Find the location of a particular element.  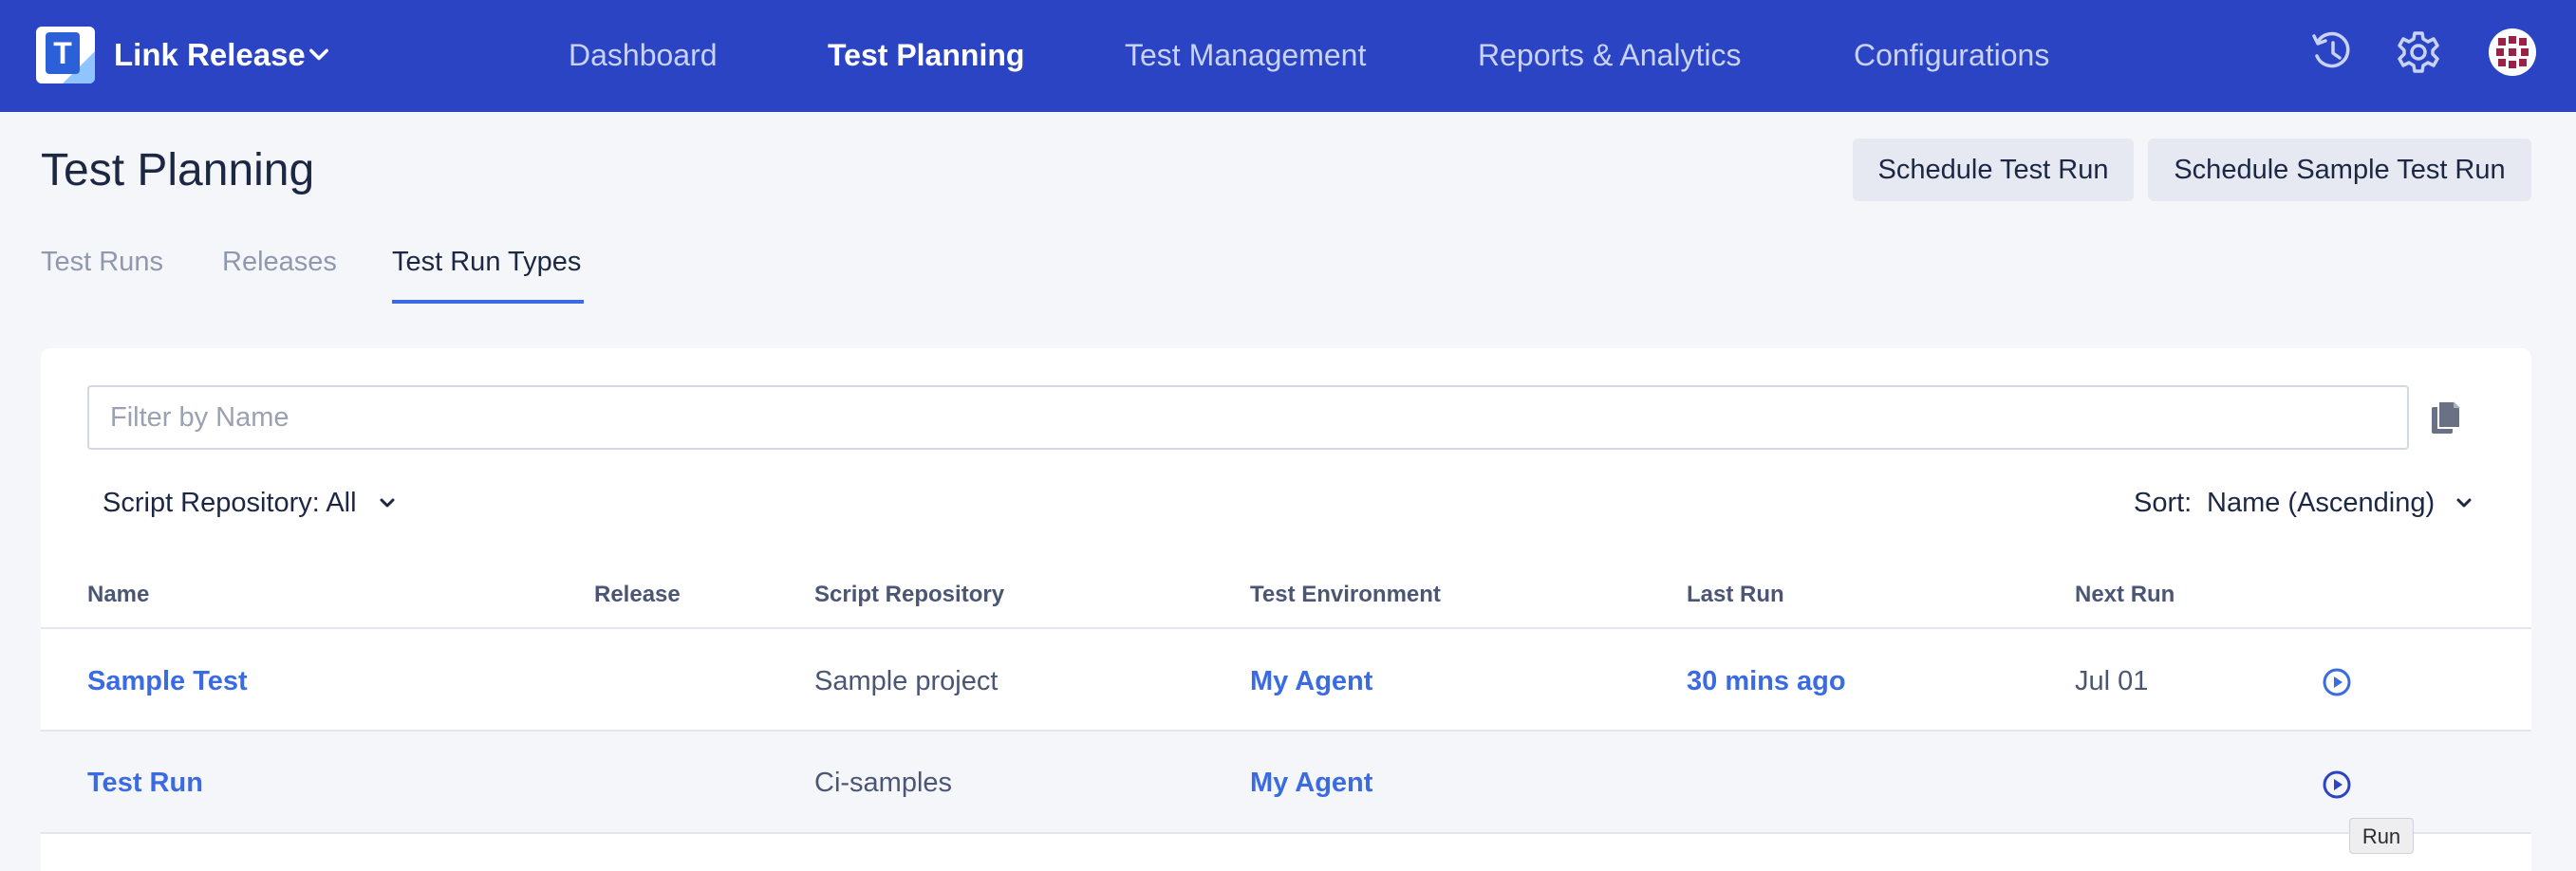

sort-label: Sort: is located at coordinates (2163, 503).